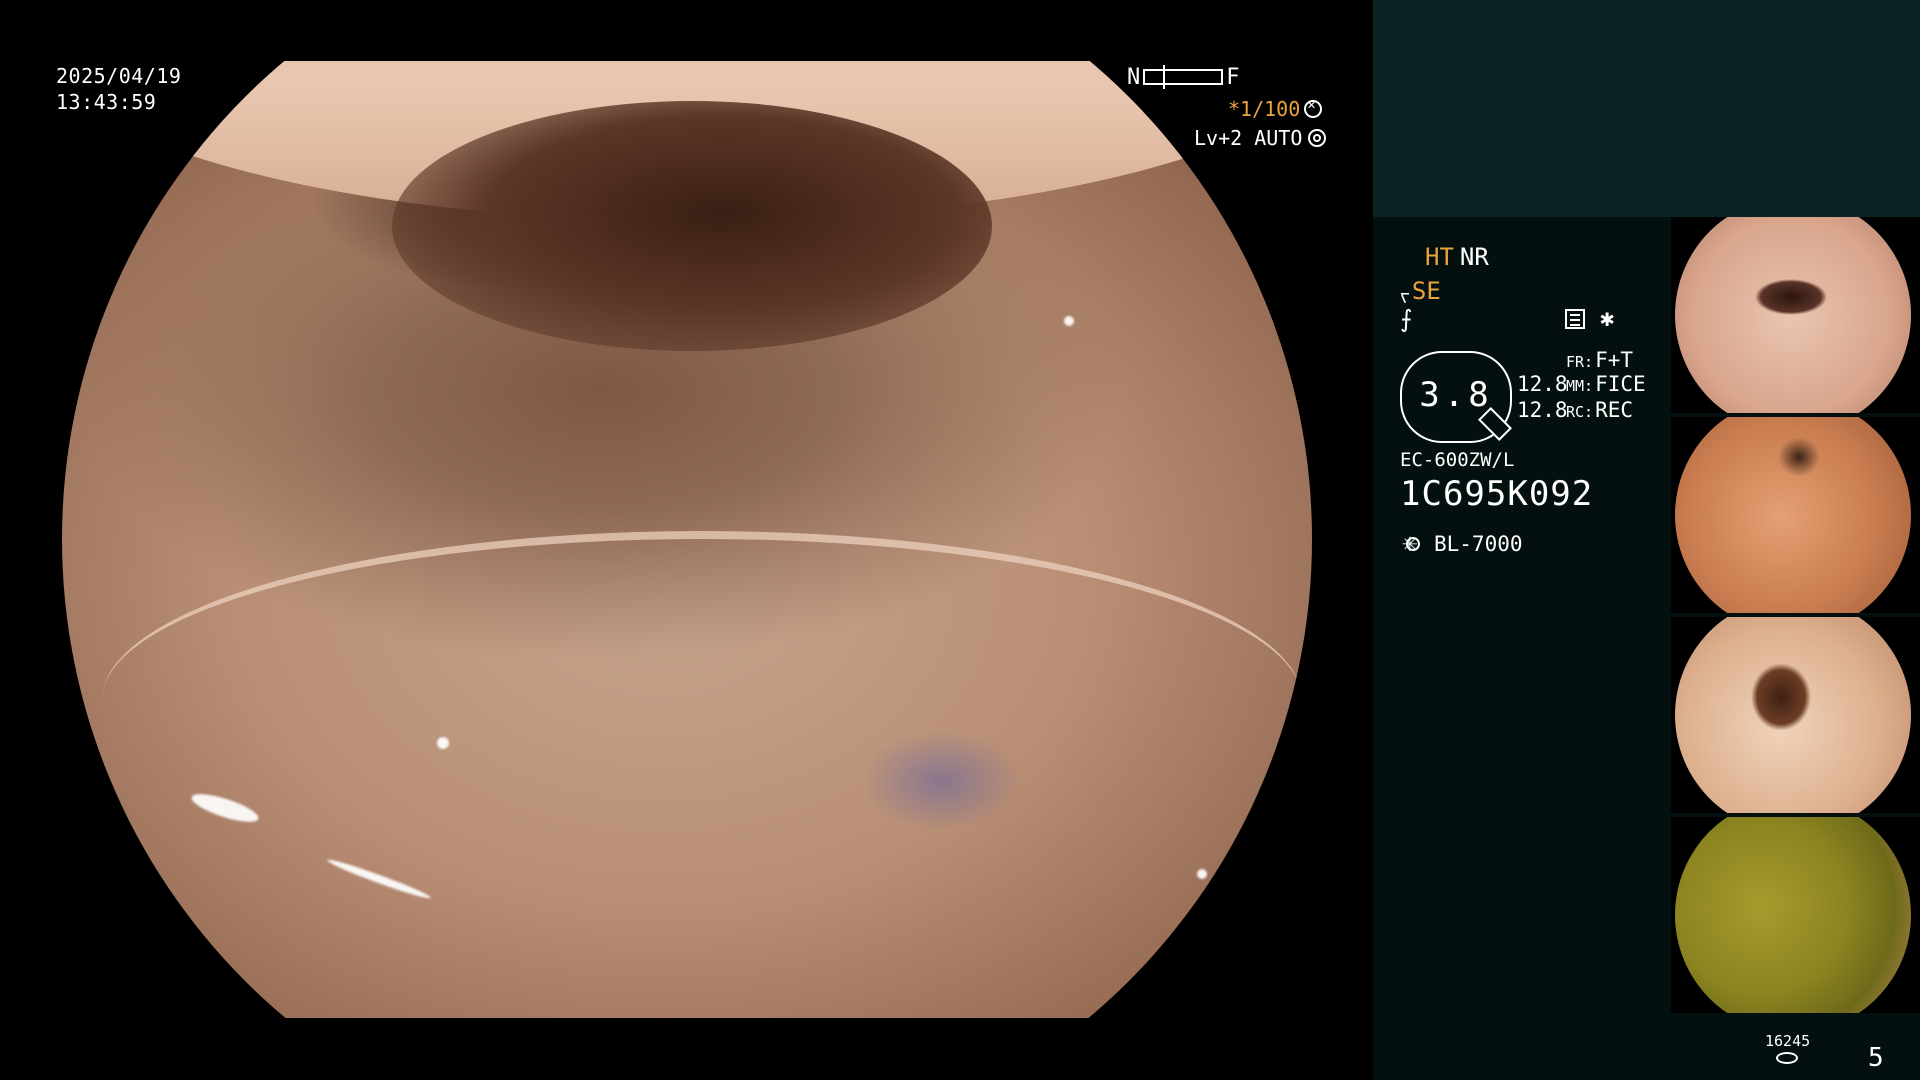  I want to click on shutter-icon, so click(1313, 107).